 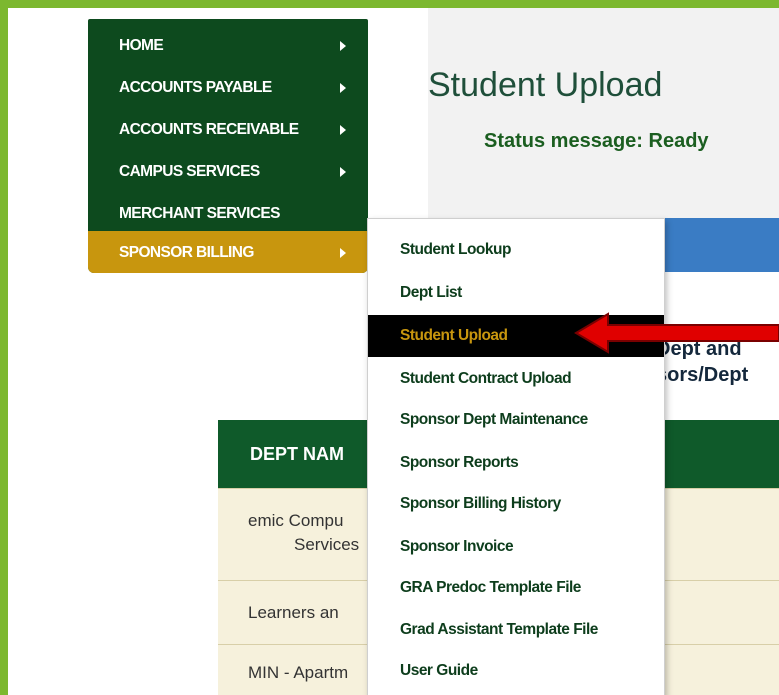 What do you see at coordinates (499, 629) in the screenshot?
I see `submenu-item-label: Grad Assistant Template File` at bounding box center [499, 629].